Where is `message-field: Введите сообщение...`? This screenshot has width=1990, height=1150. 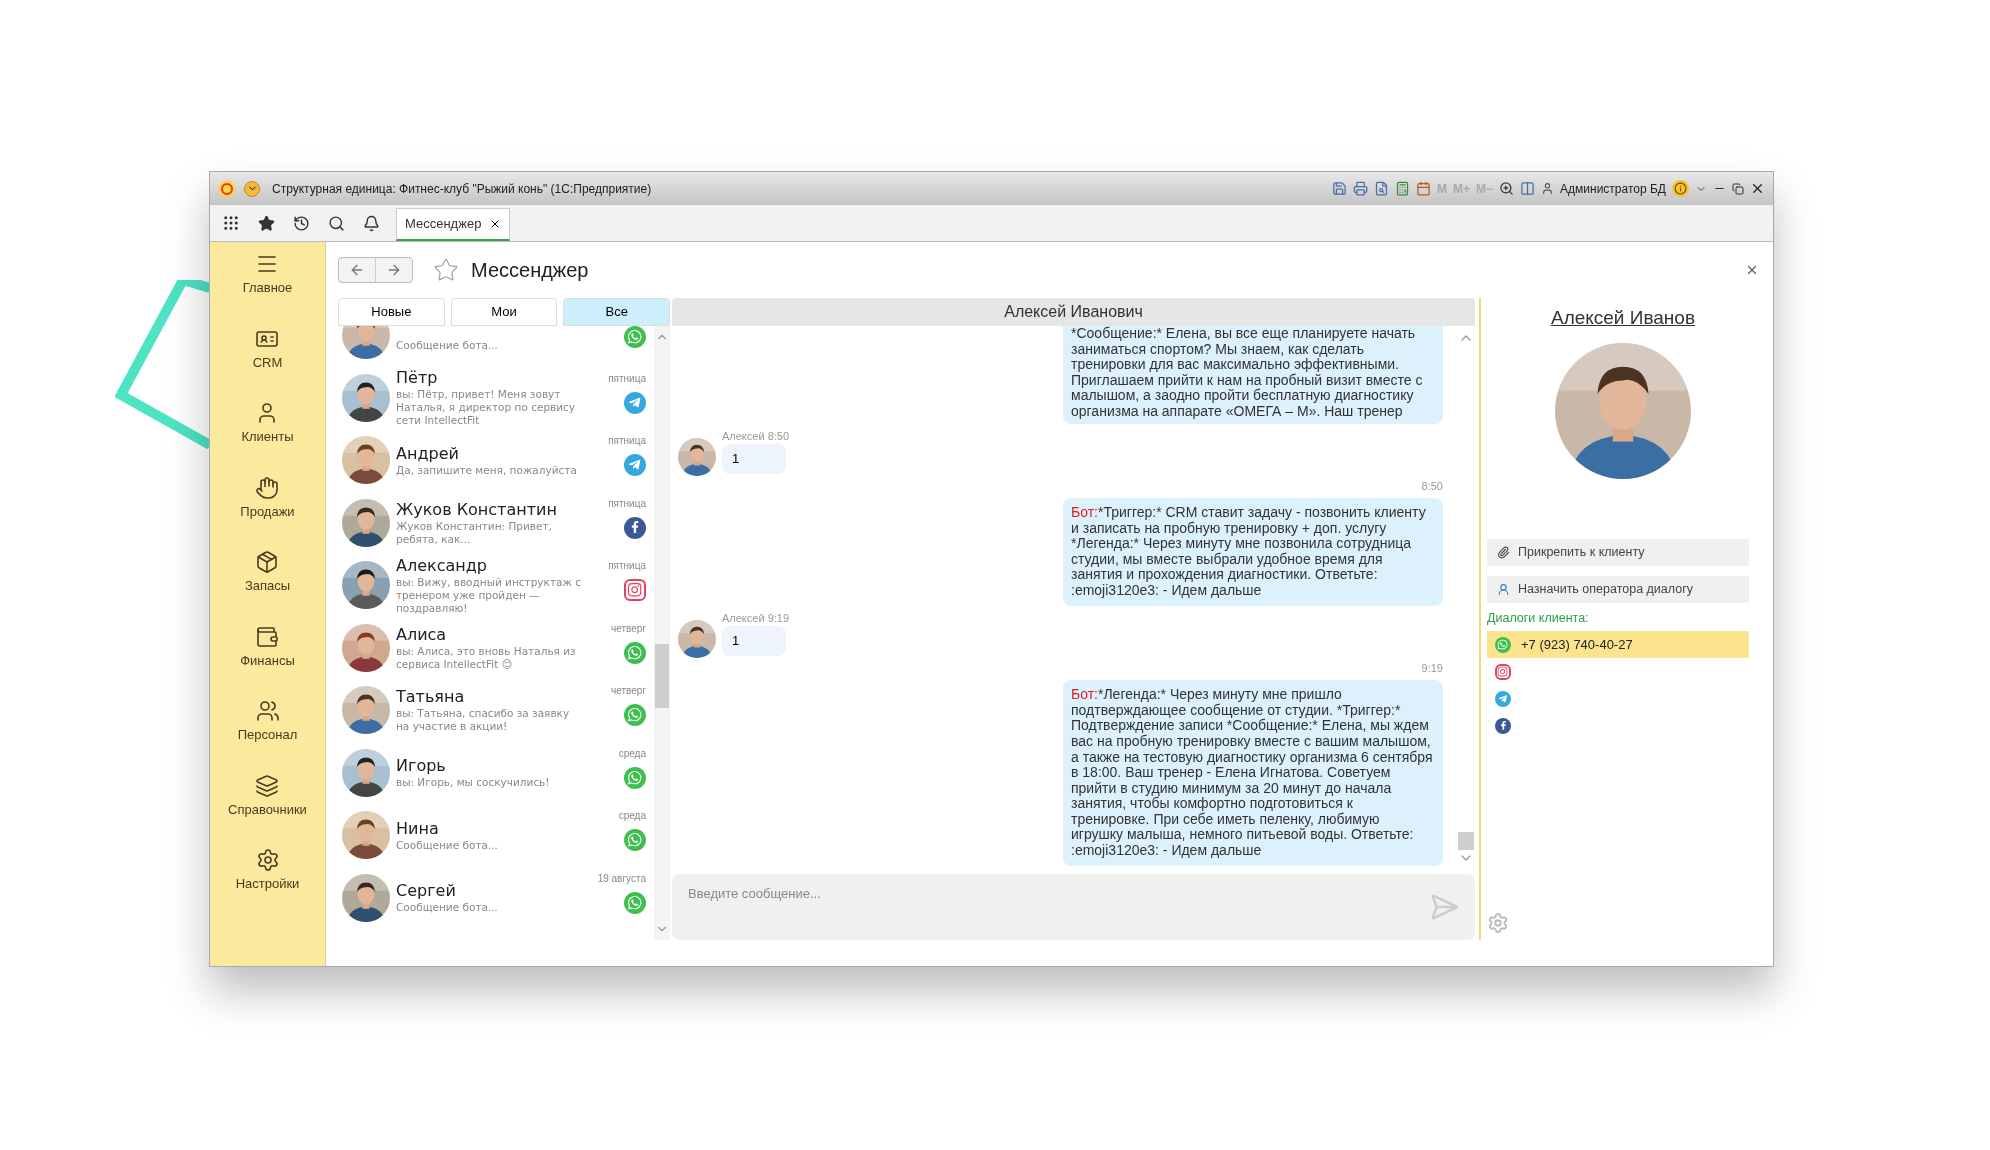 message-field: Введите сообщение... is located at coordinates (1073, 907).